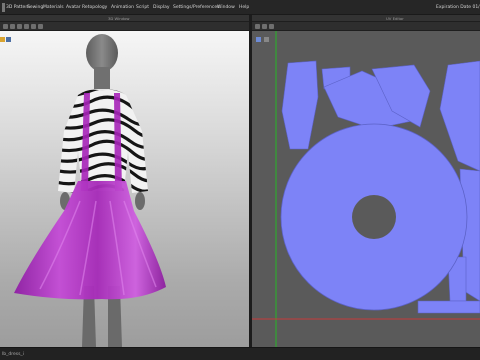 The height and width of the screenshot is (360, 480). Describe the element at coordinates (102, 78) in the screenshot. I see `avatar-neck` at that location.